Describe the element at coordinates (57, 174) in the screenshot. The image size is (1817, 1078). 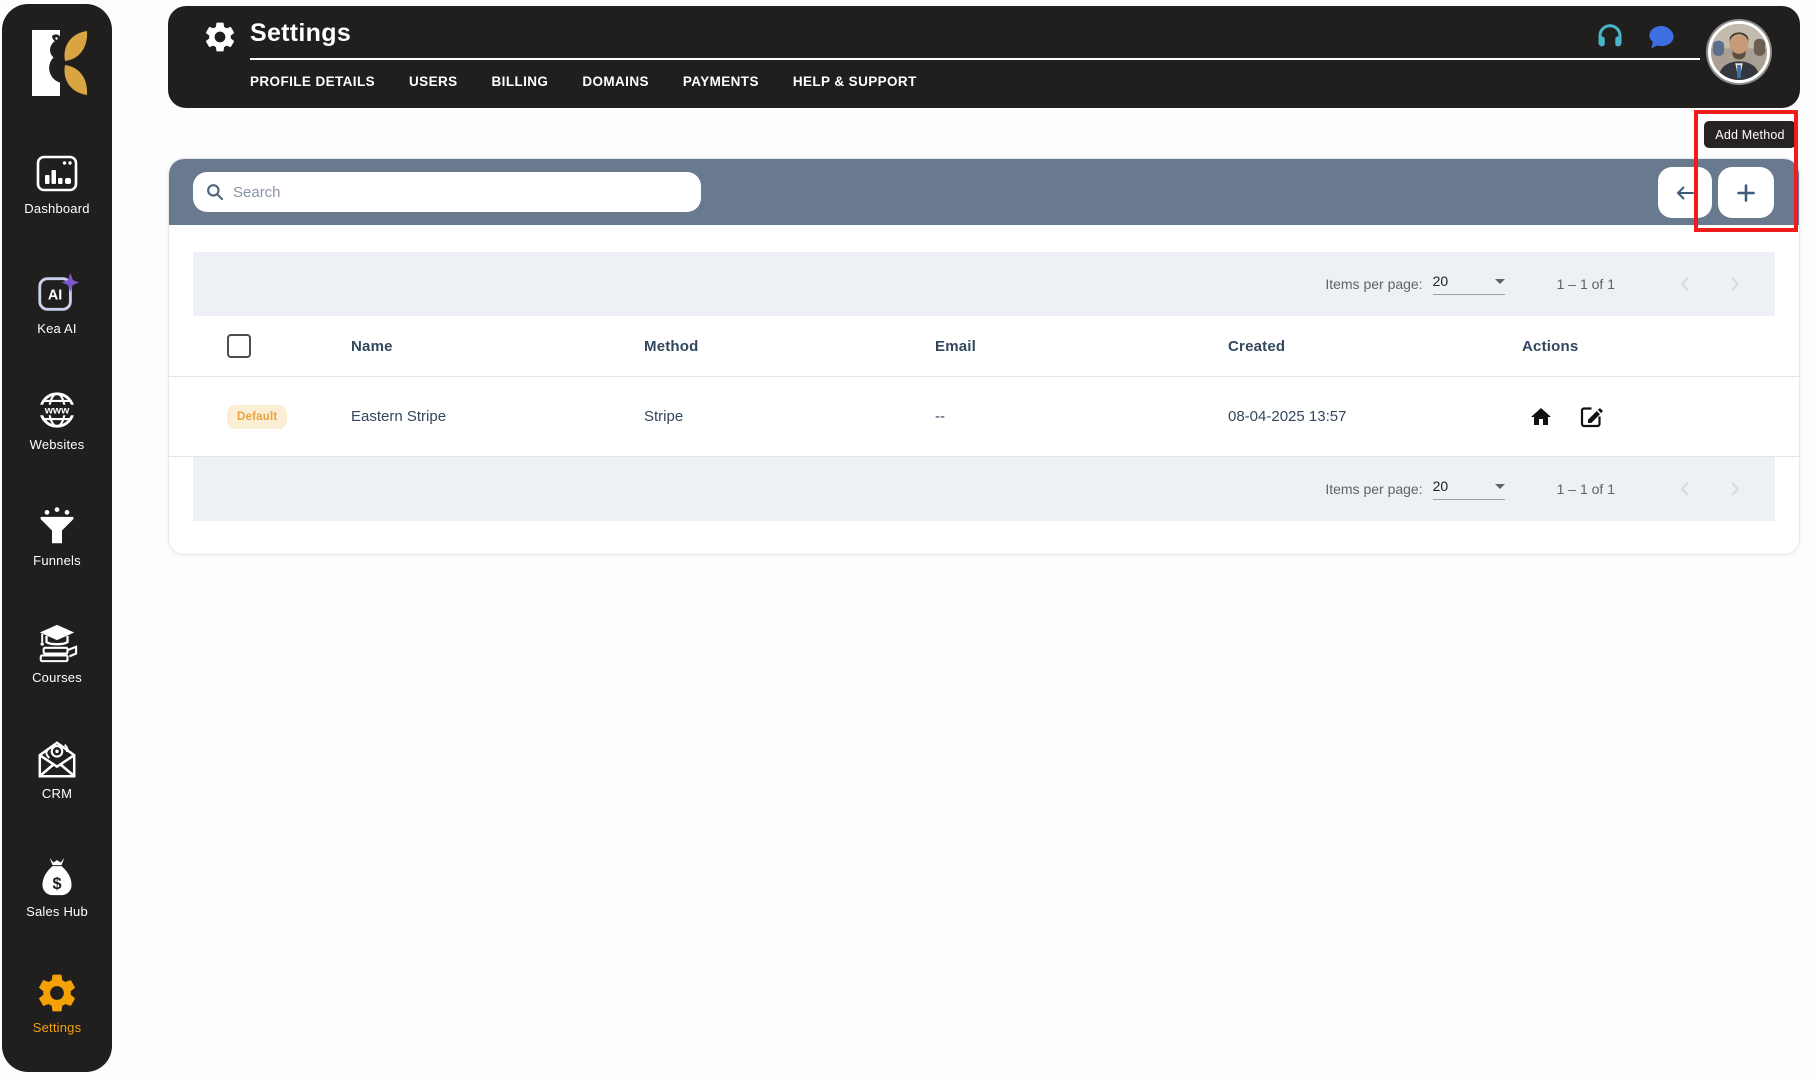
I see `dashboard-icon` at that location.